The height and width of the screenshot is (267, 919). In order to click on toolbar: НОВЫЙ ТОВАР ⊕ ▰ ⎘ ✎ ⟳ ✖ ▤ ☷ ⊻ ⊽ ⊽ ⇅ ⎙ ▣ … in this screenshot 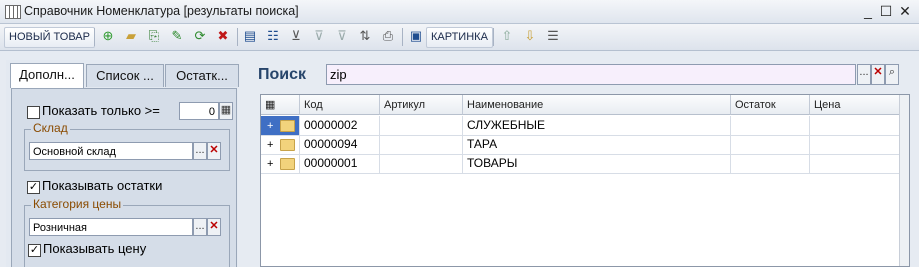, I will do `click(459, 37)`.